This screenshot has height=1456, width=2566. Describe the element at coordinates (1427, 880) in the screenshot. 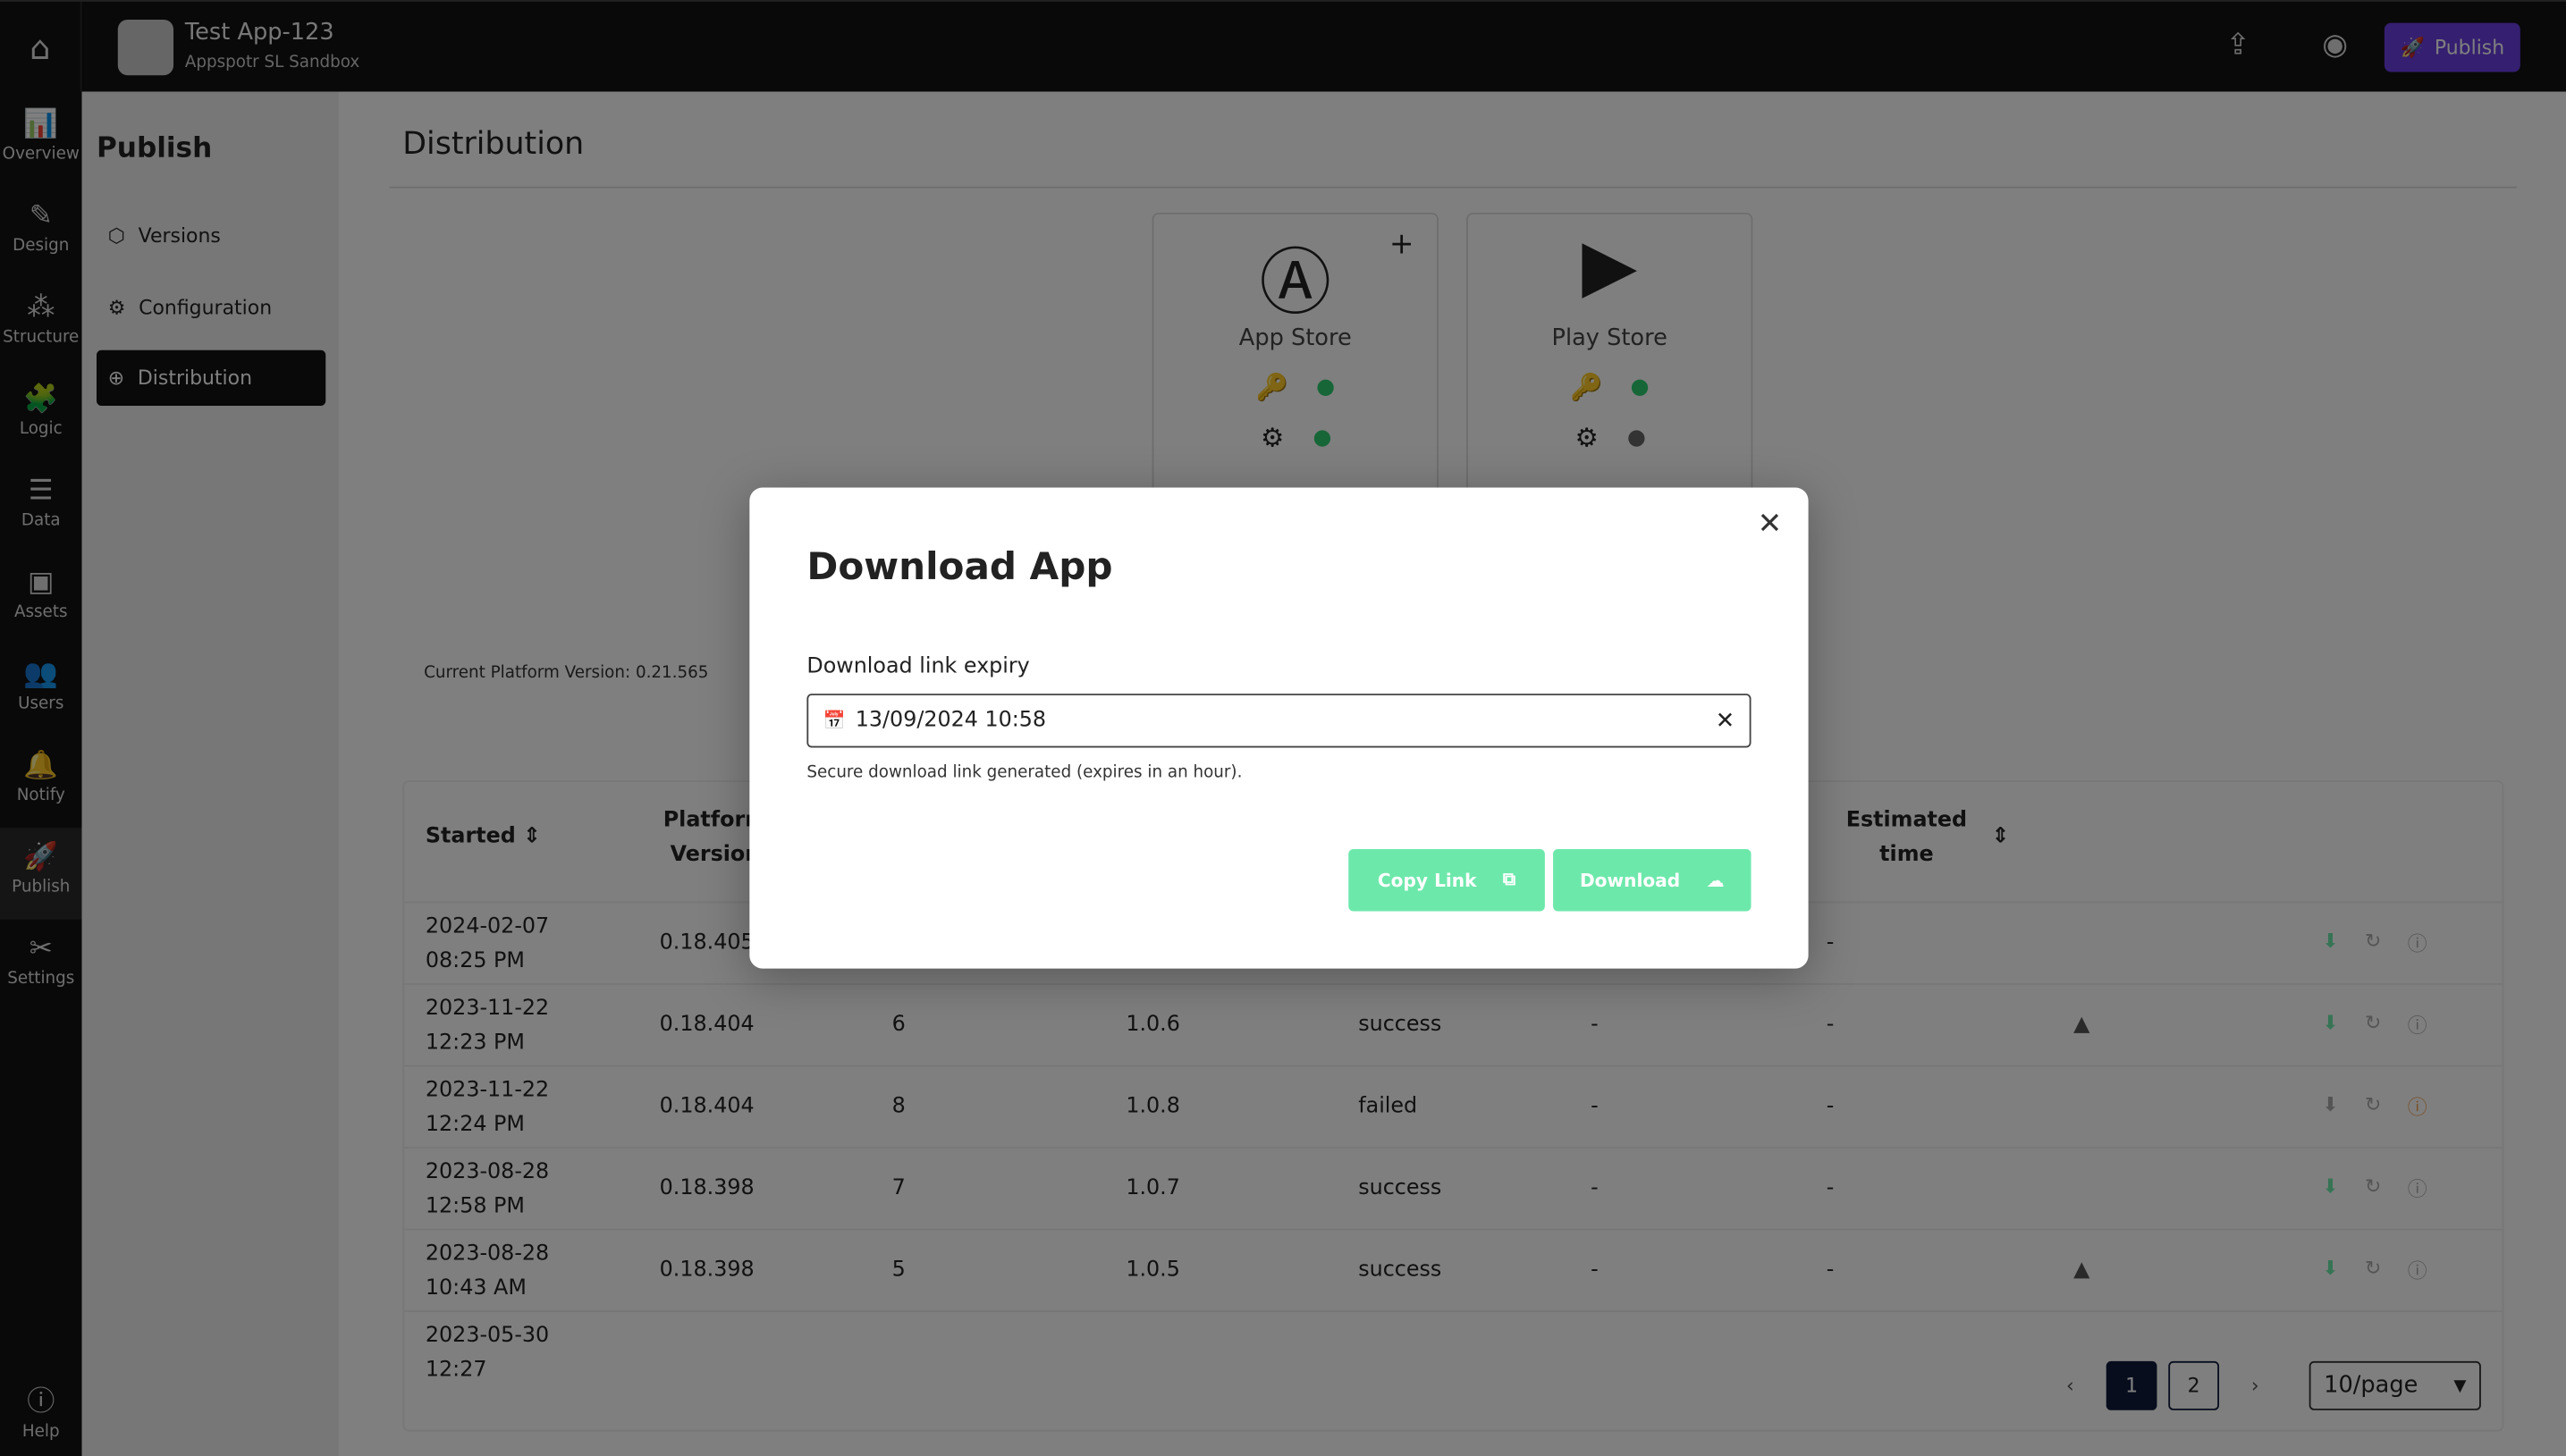

I see `copy-link-label: Copy Link` at that location.